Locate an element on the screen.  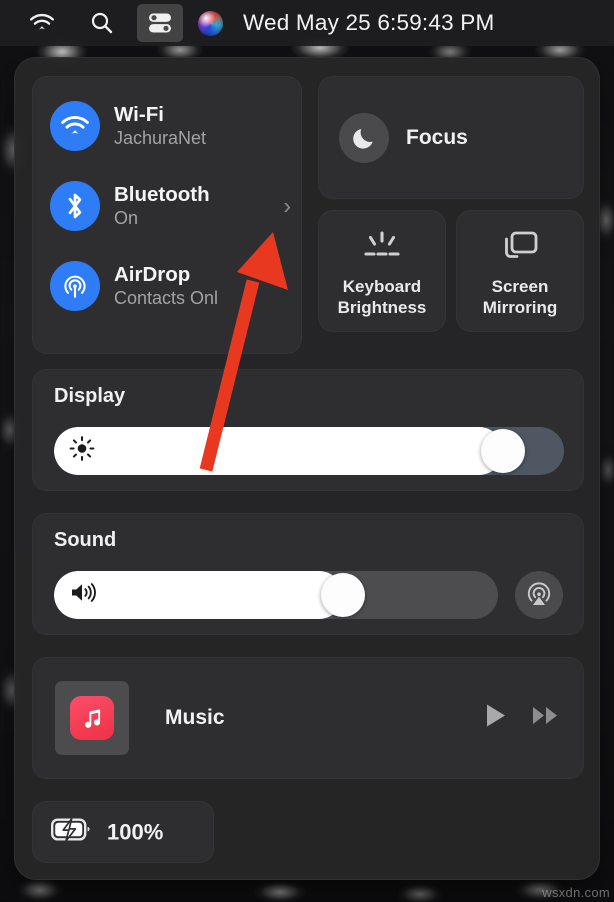
wifi-network-name: JachuraNet is located at coordinates (160, 137).